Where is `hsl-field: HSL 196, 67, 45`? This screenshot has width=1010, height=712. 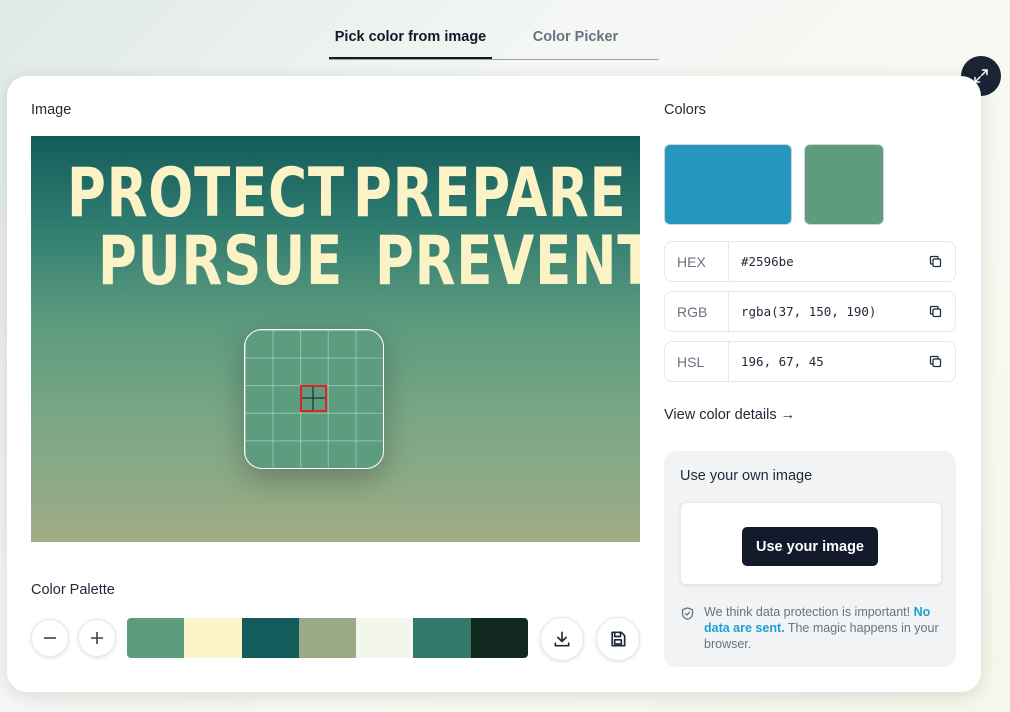
hsl-field: HSL 196, 67, 45 is located at coordinates (810, 361).